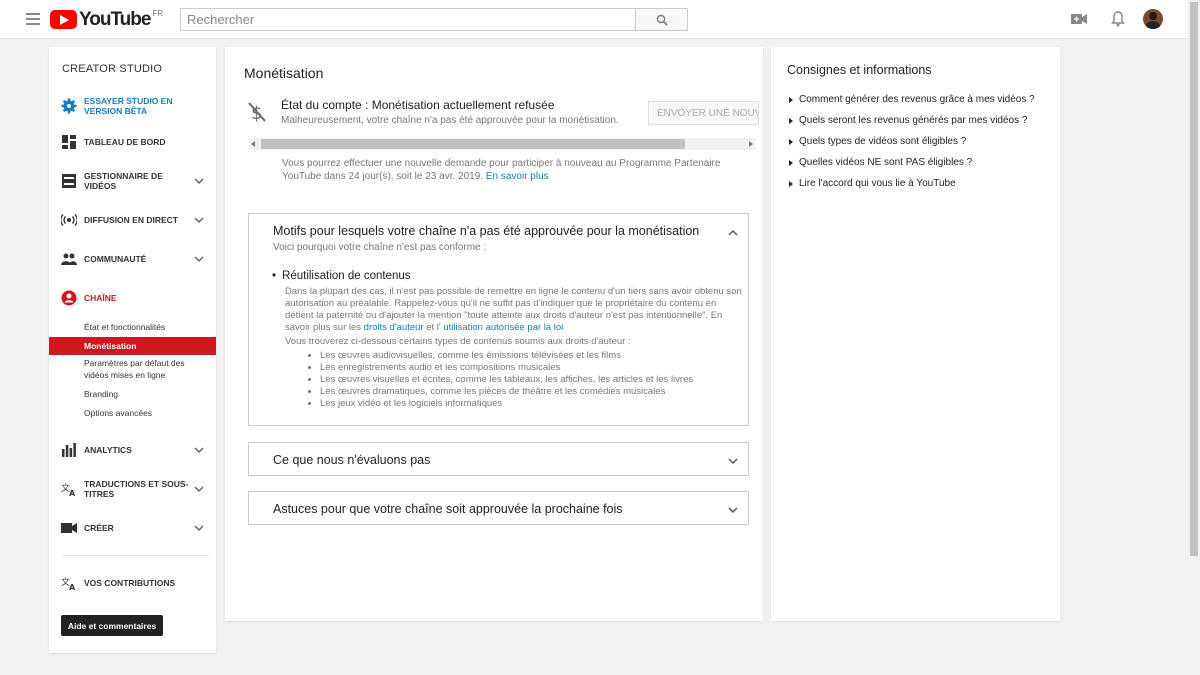 The width and height of the screenshot is (1200, 675). I want to click on translate-icon: 文A, so click(69, 489).